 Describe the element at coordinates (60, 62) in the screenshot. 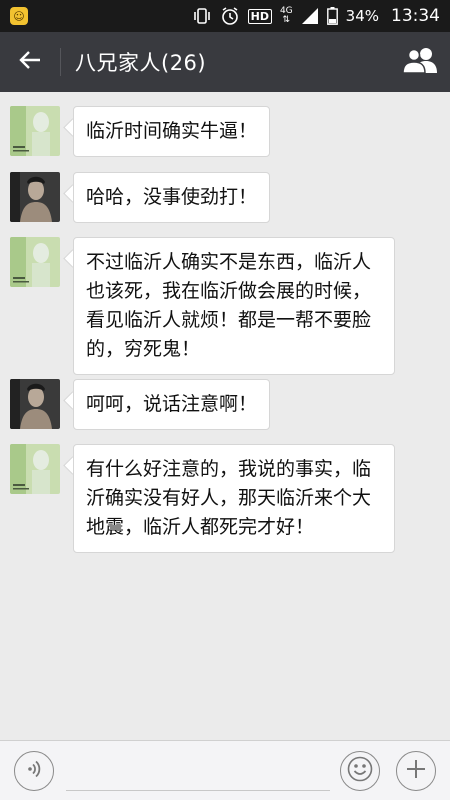

I see `header-divider` at that location.